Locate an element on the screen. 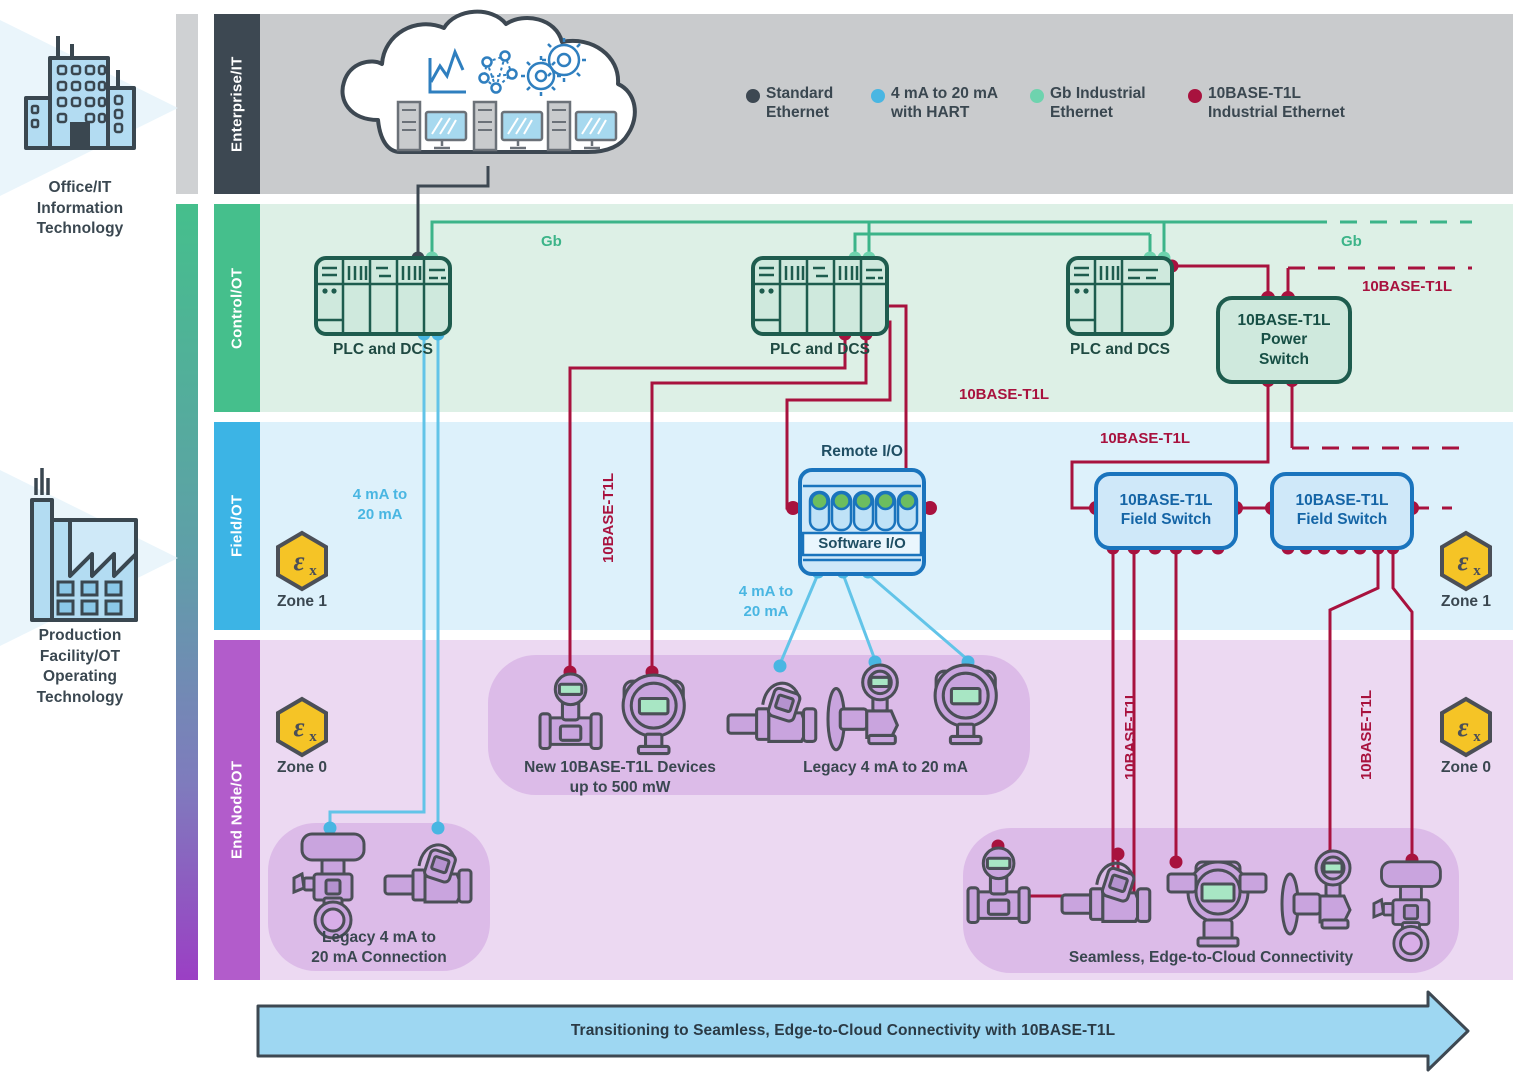  new-t1l-line1: New 10BASE-T1L Devices is located at coordinates (620, 767).